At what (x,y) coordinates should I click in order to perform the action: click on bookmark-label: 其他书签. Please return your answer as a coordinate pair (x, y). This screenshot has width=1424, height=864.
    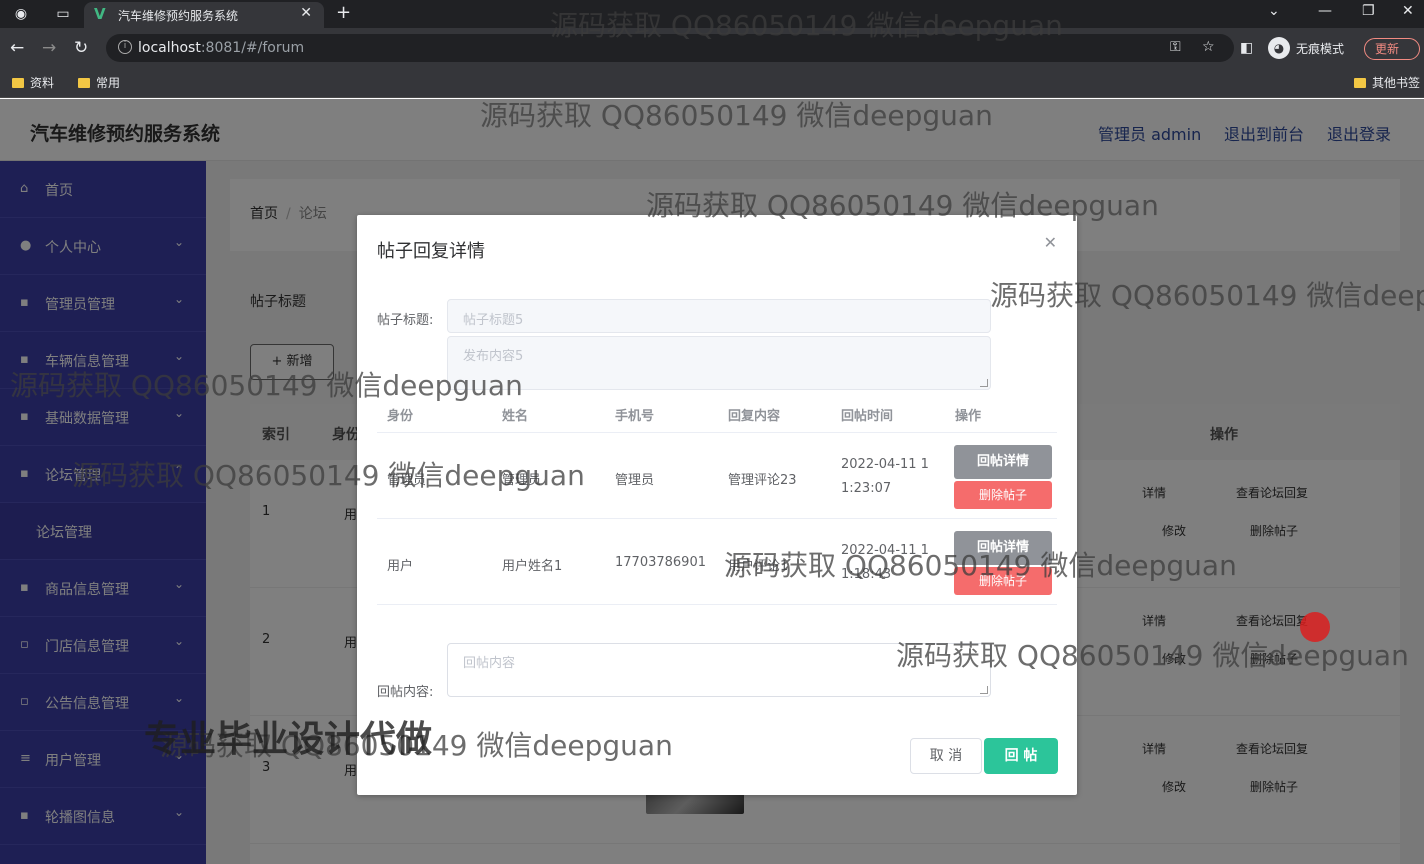
    Looking at the image, I should click on (1396, 83).